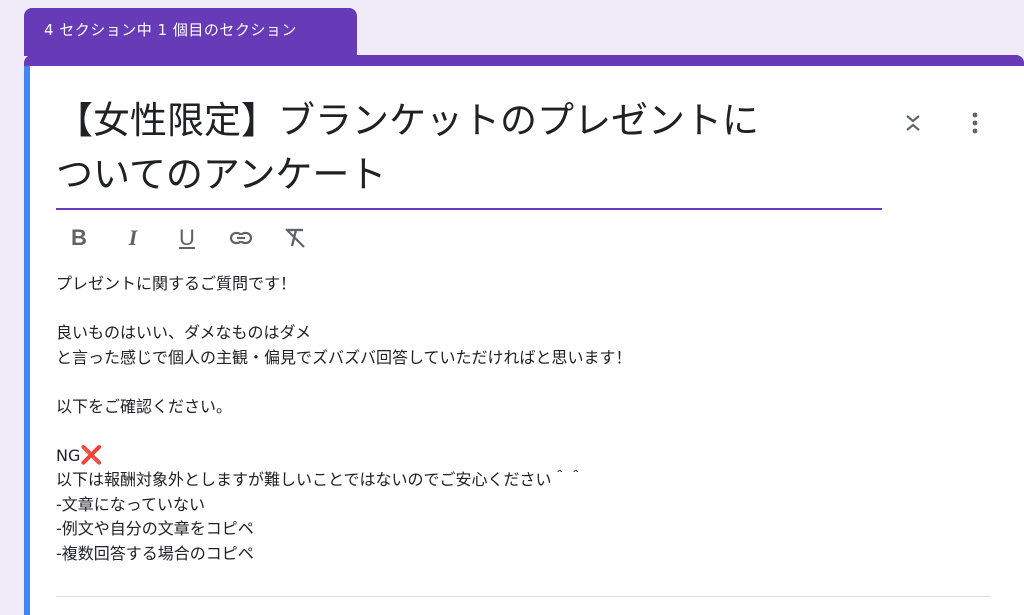 The width and height of the screenshot is (1024, 615). What do you see at coordinates (133, 238) in the screenshot?
I see `italic-button: I` at bounding box center [133, 238].